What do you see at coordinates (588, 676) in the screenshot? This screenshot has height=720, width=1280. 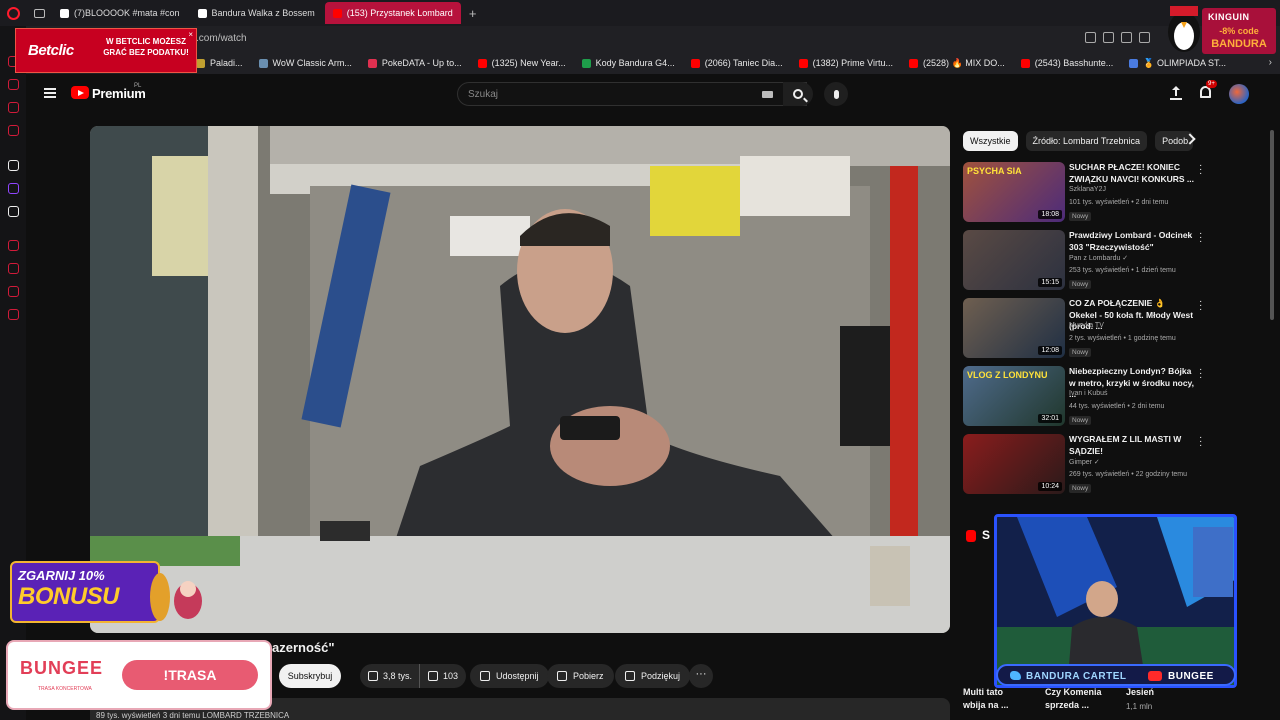 I see `download-label: Pobierz` at bounding box center [588, 676].